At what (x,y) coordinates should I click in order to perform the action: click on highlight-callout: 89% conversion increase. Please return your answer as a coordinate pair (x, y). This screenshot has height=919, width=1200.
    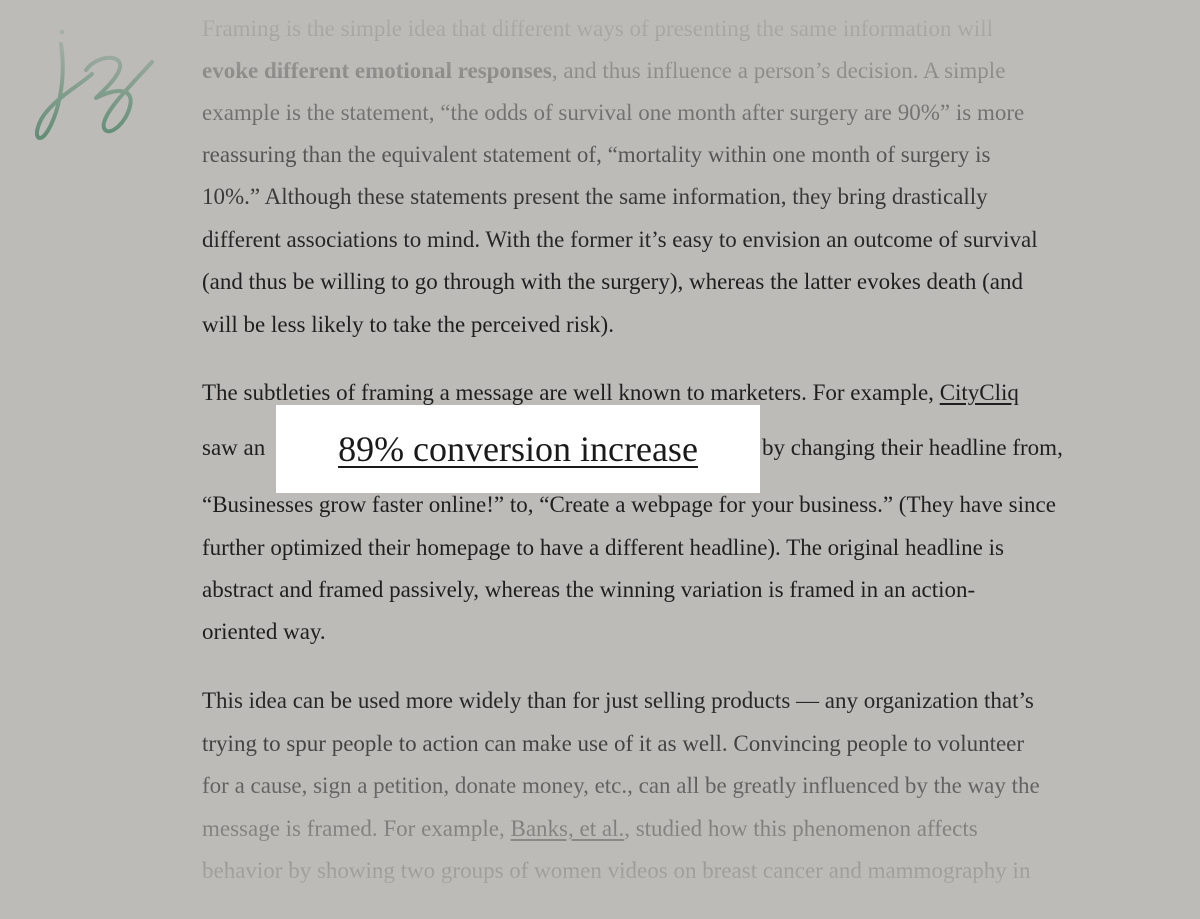
    Looking at the image, I should click on (518, 449).